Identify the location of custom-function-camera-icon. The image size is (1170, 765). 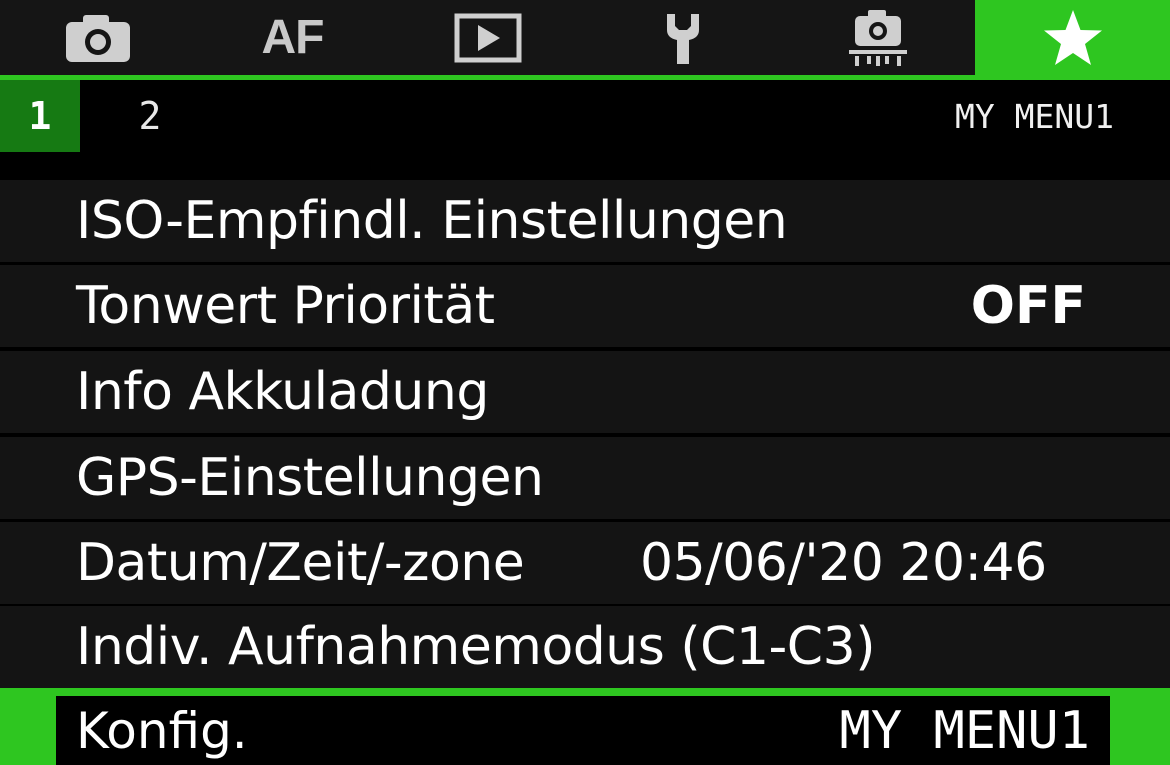
(877, 37).